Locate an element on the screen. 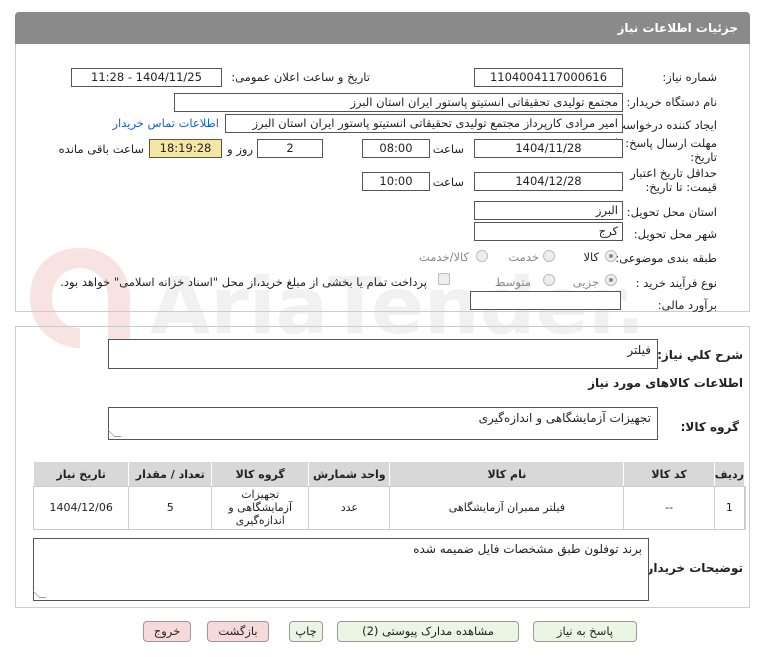 The width and height of the screenshot is (761, 657). validity-time-label: ساعت is located at coordinates (448, 182).